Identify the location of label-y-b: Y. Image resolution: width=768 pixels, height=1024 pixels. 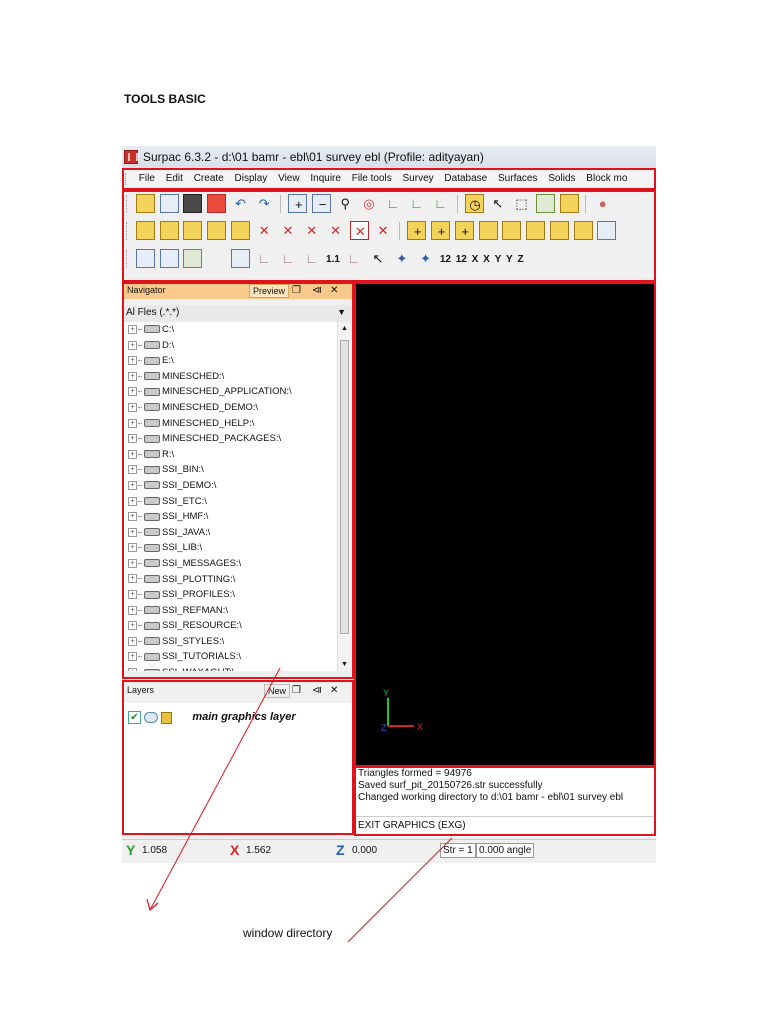
(509, 259).